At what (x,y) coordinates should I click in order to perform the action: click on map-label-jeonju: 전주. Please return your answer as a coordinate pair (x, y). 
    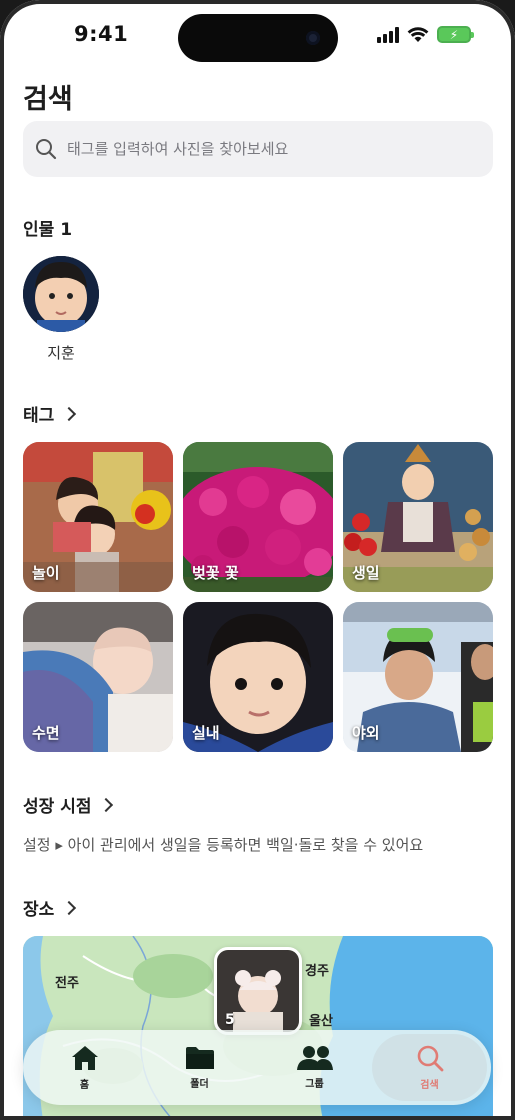
    Looking at the image, I should click on (67, 983).